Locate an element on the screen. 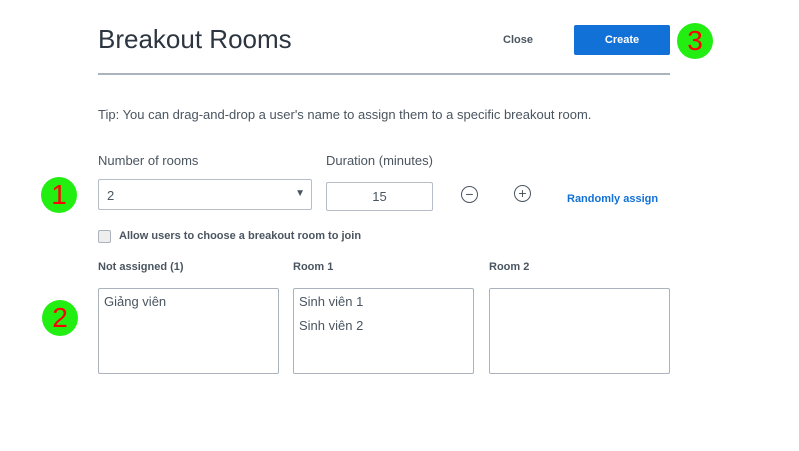 This screenshot has height=451, width=799. duration-input: 15 is located at coordinates (379, 196).